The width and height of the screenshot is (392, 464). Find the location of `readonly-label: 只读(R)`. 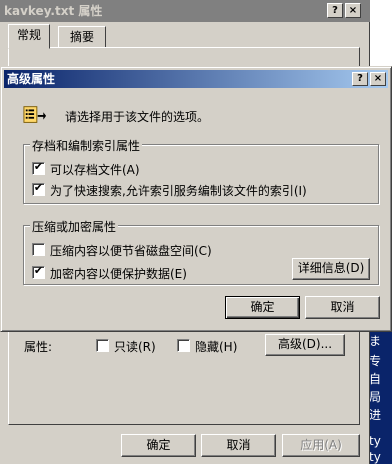

readonly-label: 只读(R) is located at coordinates (135, 347).